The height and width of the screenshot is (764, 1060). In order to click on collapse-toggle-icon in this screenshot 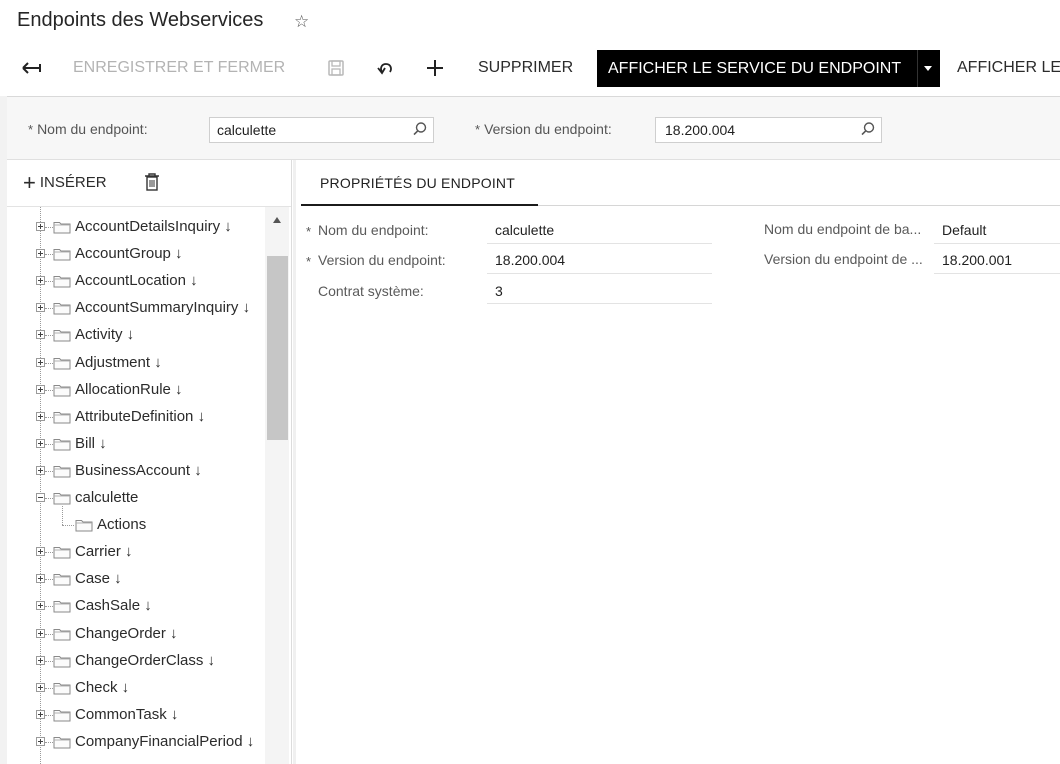, I will do `click(40, 497)`.